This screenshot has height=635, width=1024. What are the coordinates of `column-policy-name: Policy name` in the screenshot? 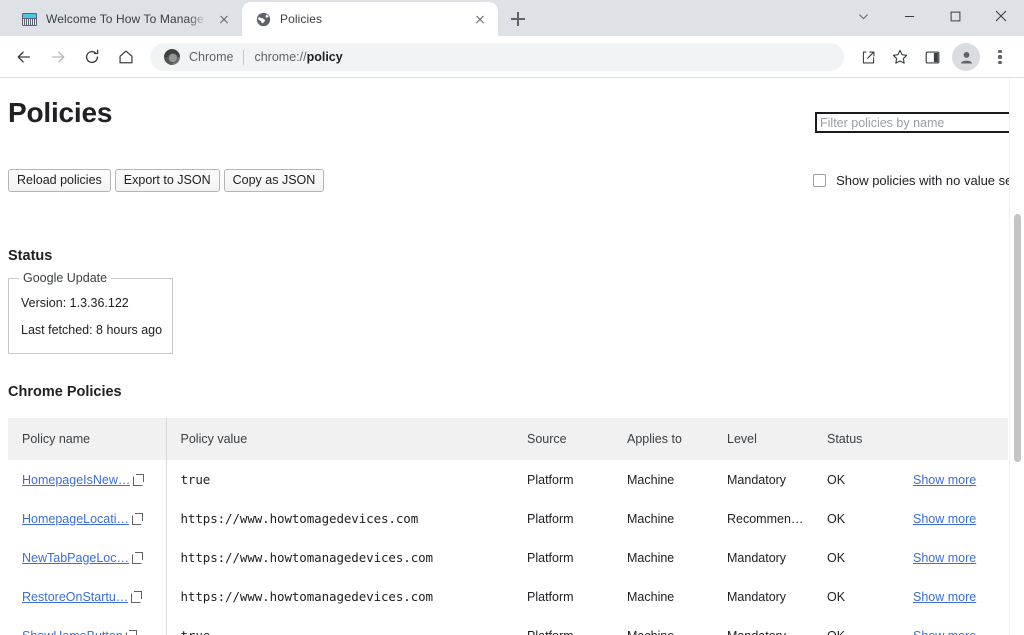 It's located at (87, 439).